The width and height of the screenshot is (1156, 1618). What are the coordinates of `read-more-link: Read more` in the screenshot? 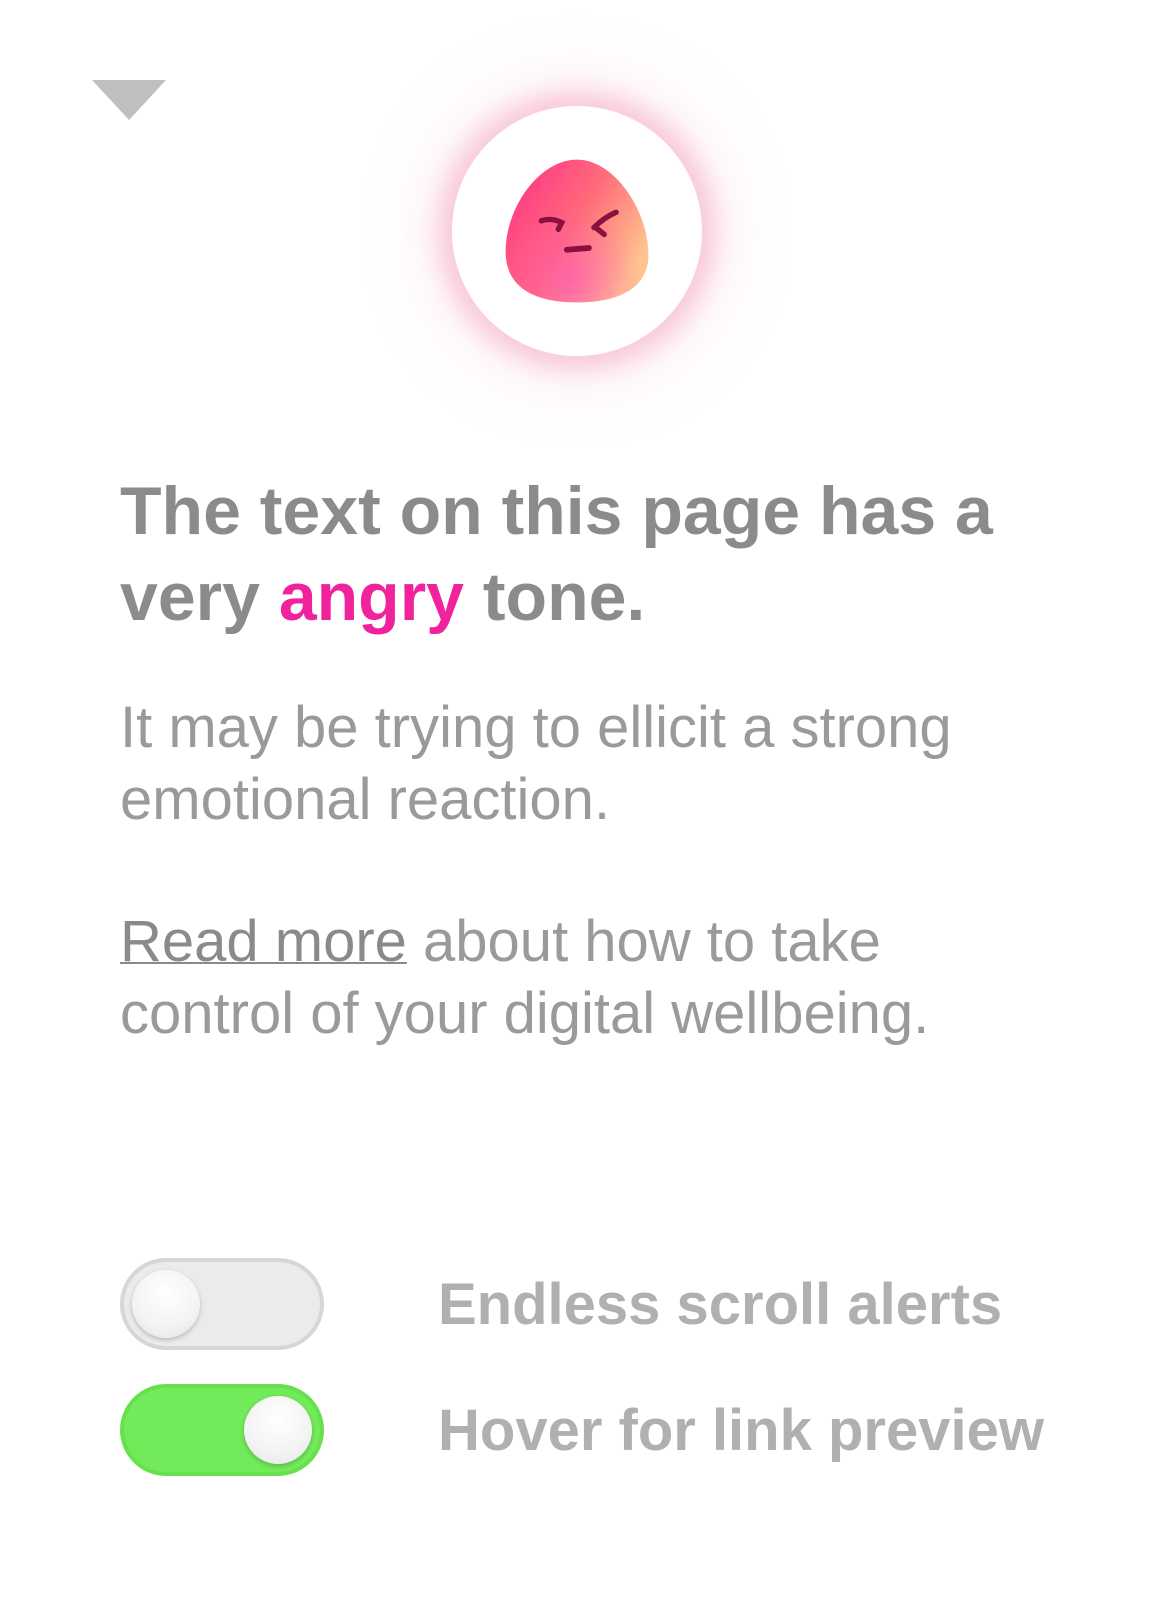 It's located at (263, 941).